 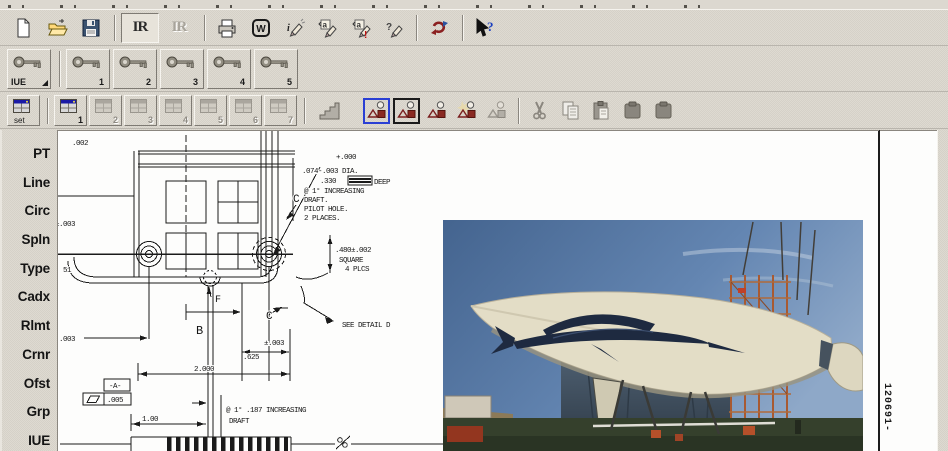 I want to click on markup-shapes-disabled-button, so click(x=496, y=111).